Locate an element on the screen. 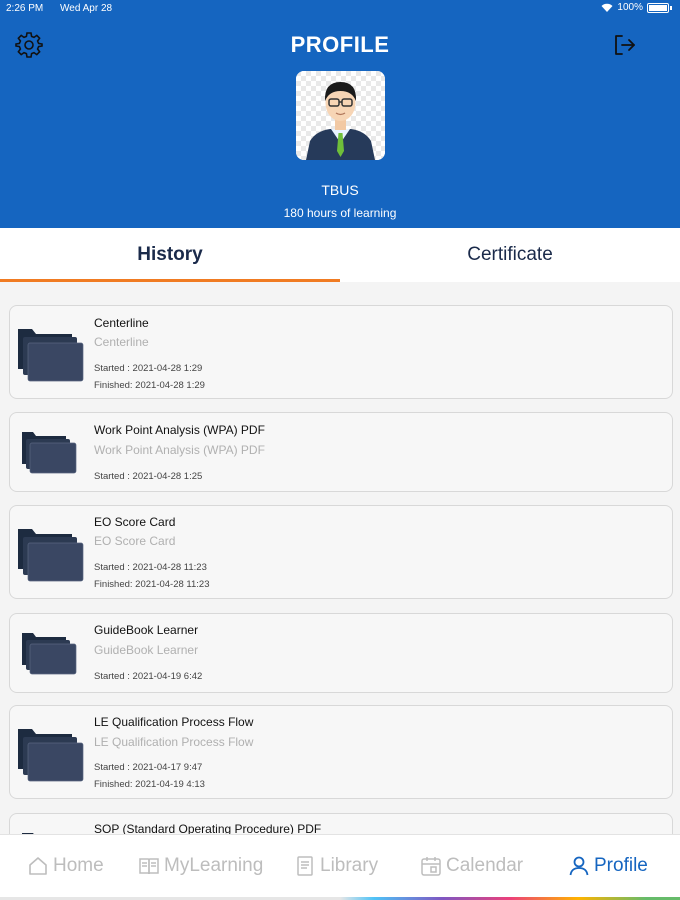 Image resolution: width=680 pixels, height=900 pixels. learning-hours: 180 hours of learning is located at coordinates (340, 213).